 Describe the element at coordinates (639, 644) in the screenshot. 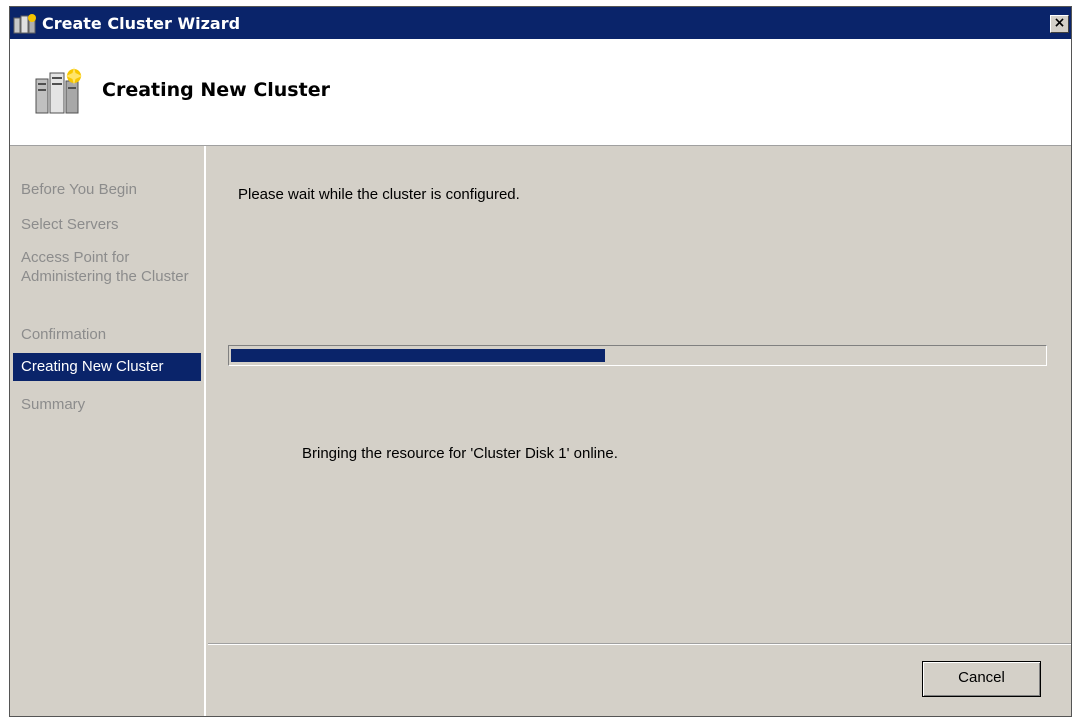

I see `footer-divider` at that location.